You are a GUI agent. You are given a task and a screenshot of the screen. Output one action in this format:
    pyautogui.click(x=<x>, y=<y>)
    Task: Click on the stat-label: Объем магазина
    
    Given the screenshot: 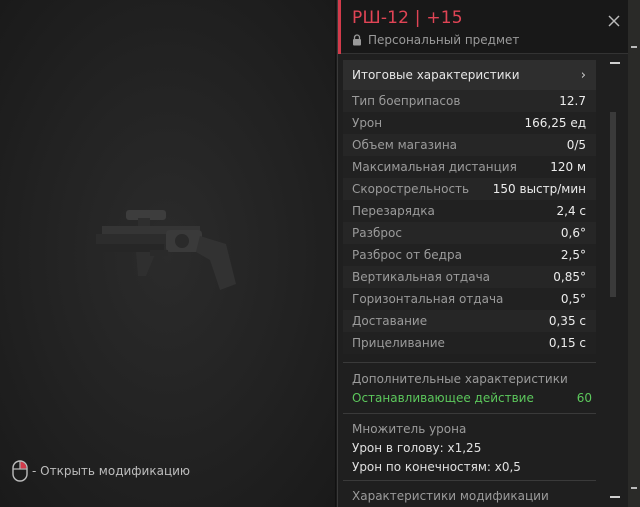 What is the action you would take?
    pyautogui.click(x=405, y=145)
    